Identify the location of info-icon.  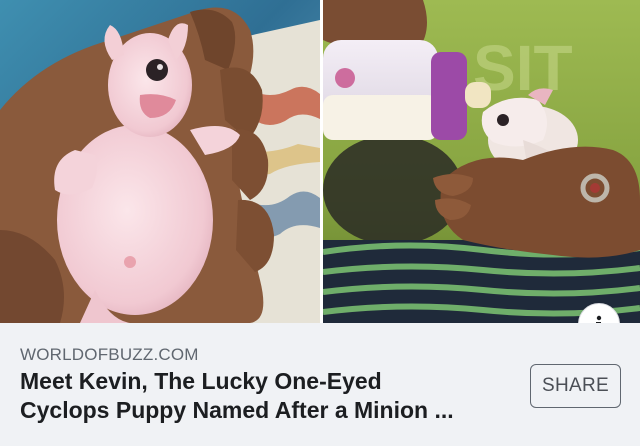
(599, 319).